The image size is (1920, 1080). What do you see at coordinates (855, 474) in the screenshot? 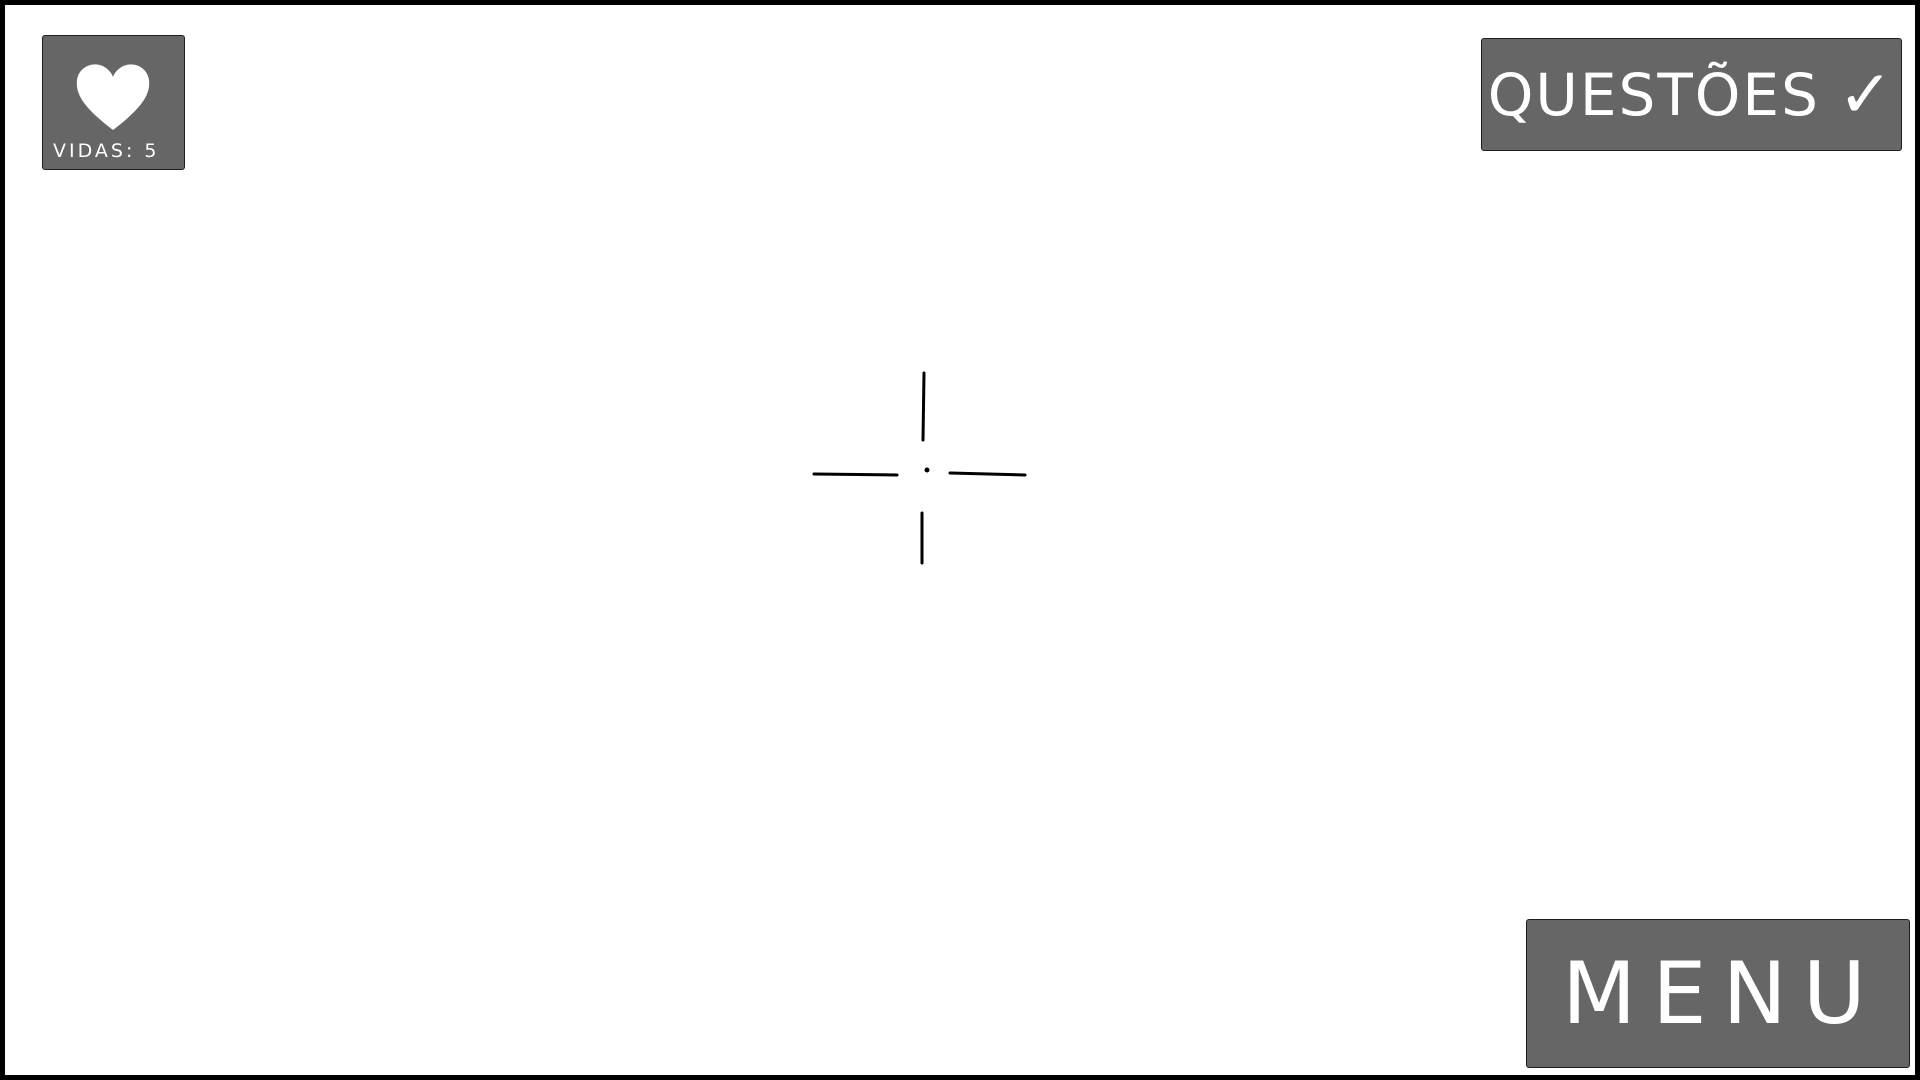
I see `crosshair-left-line` at bounding box center [855, 474].